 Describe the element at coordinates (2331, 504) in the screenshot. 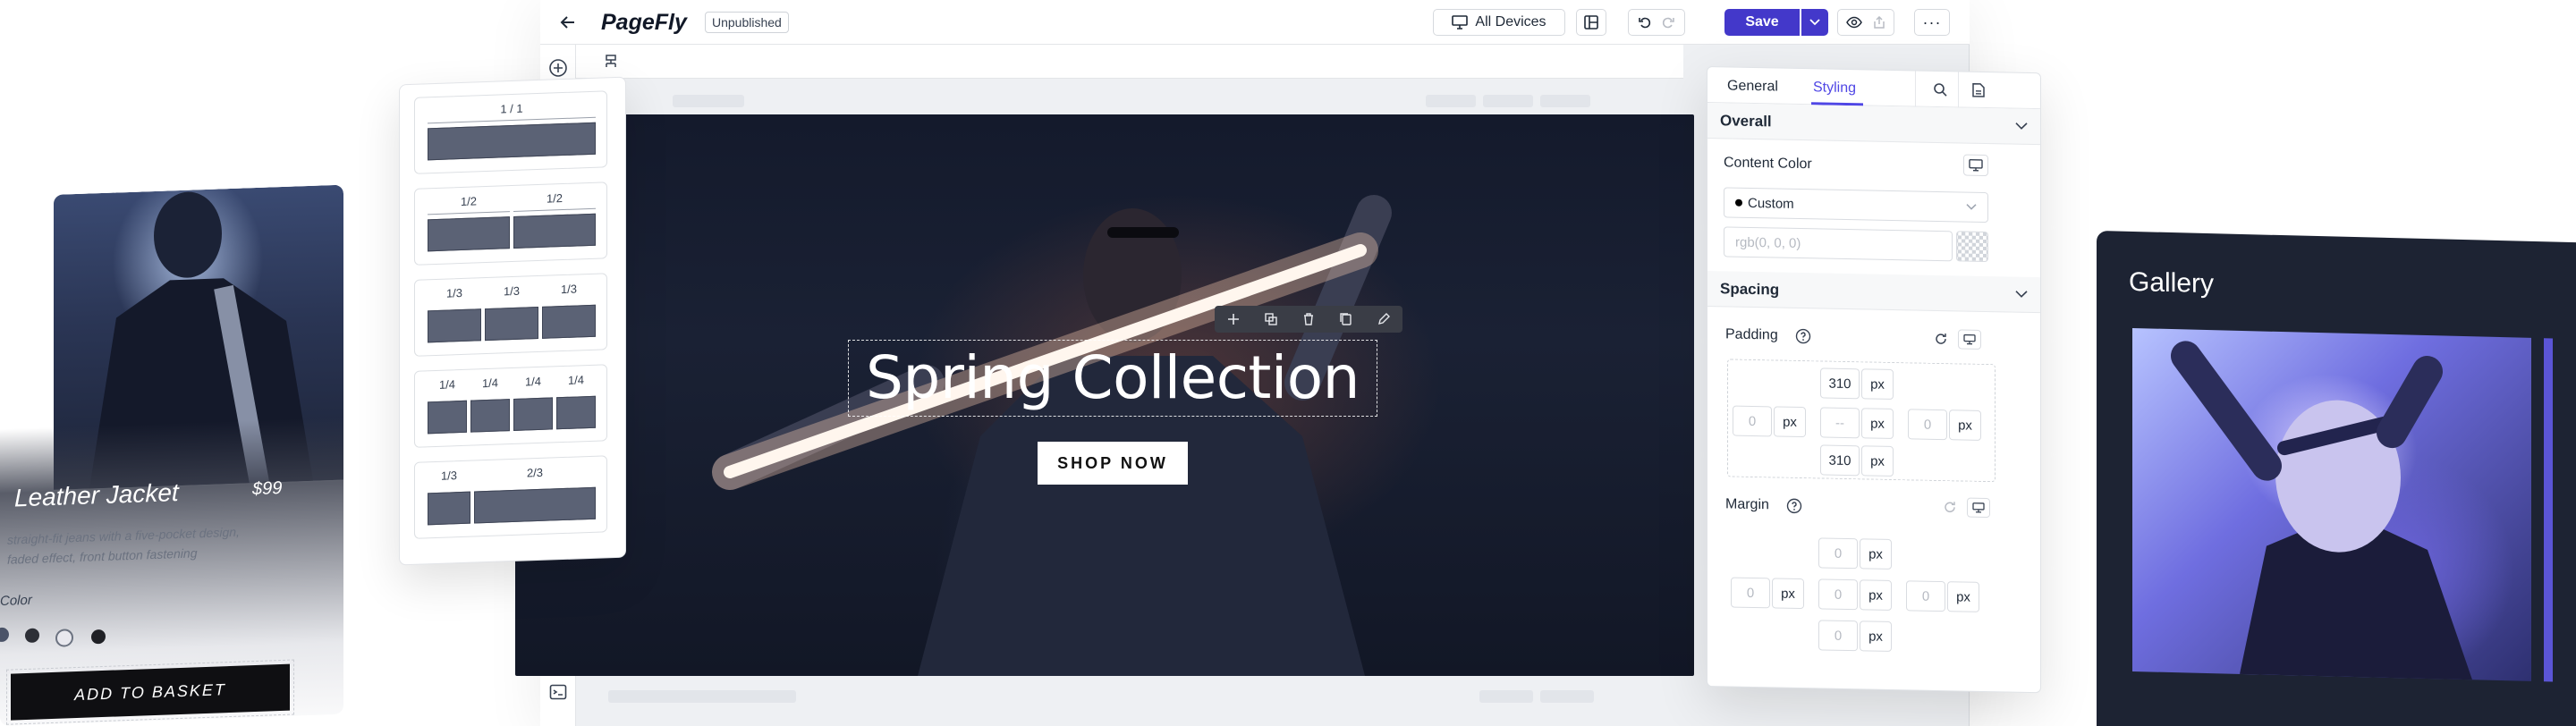

I see `gallery-image` at that location.